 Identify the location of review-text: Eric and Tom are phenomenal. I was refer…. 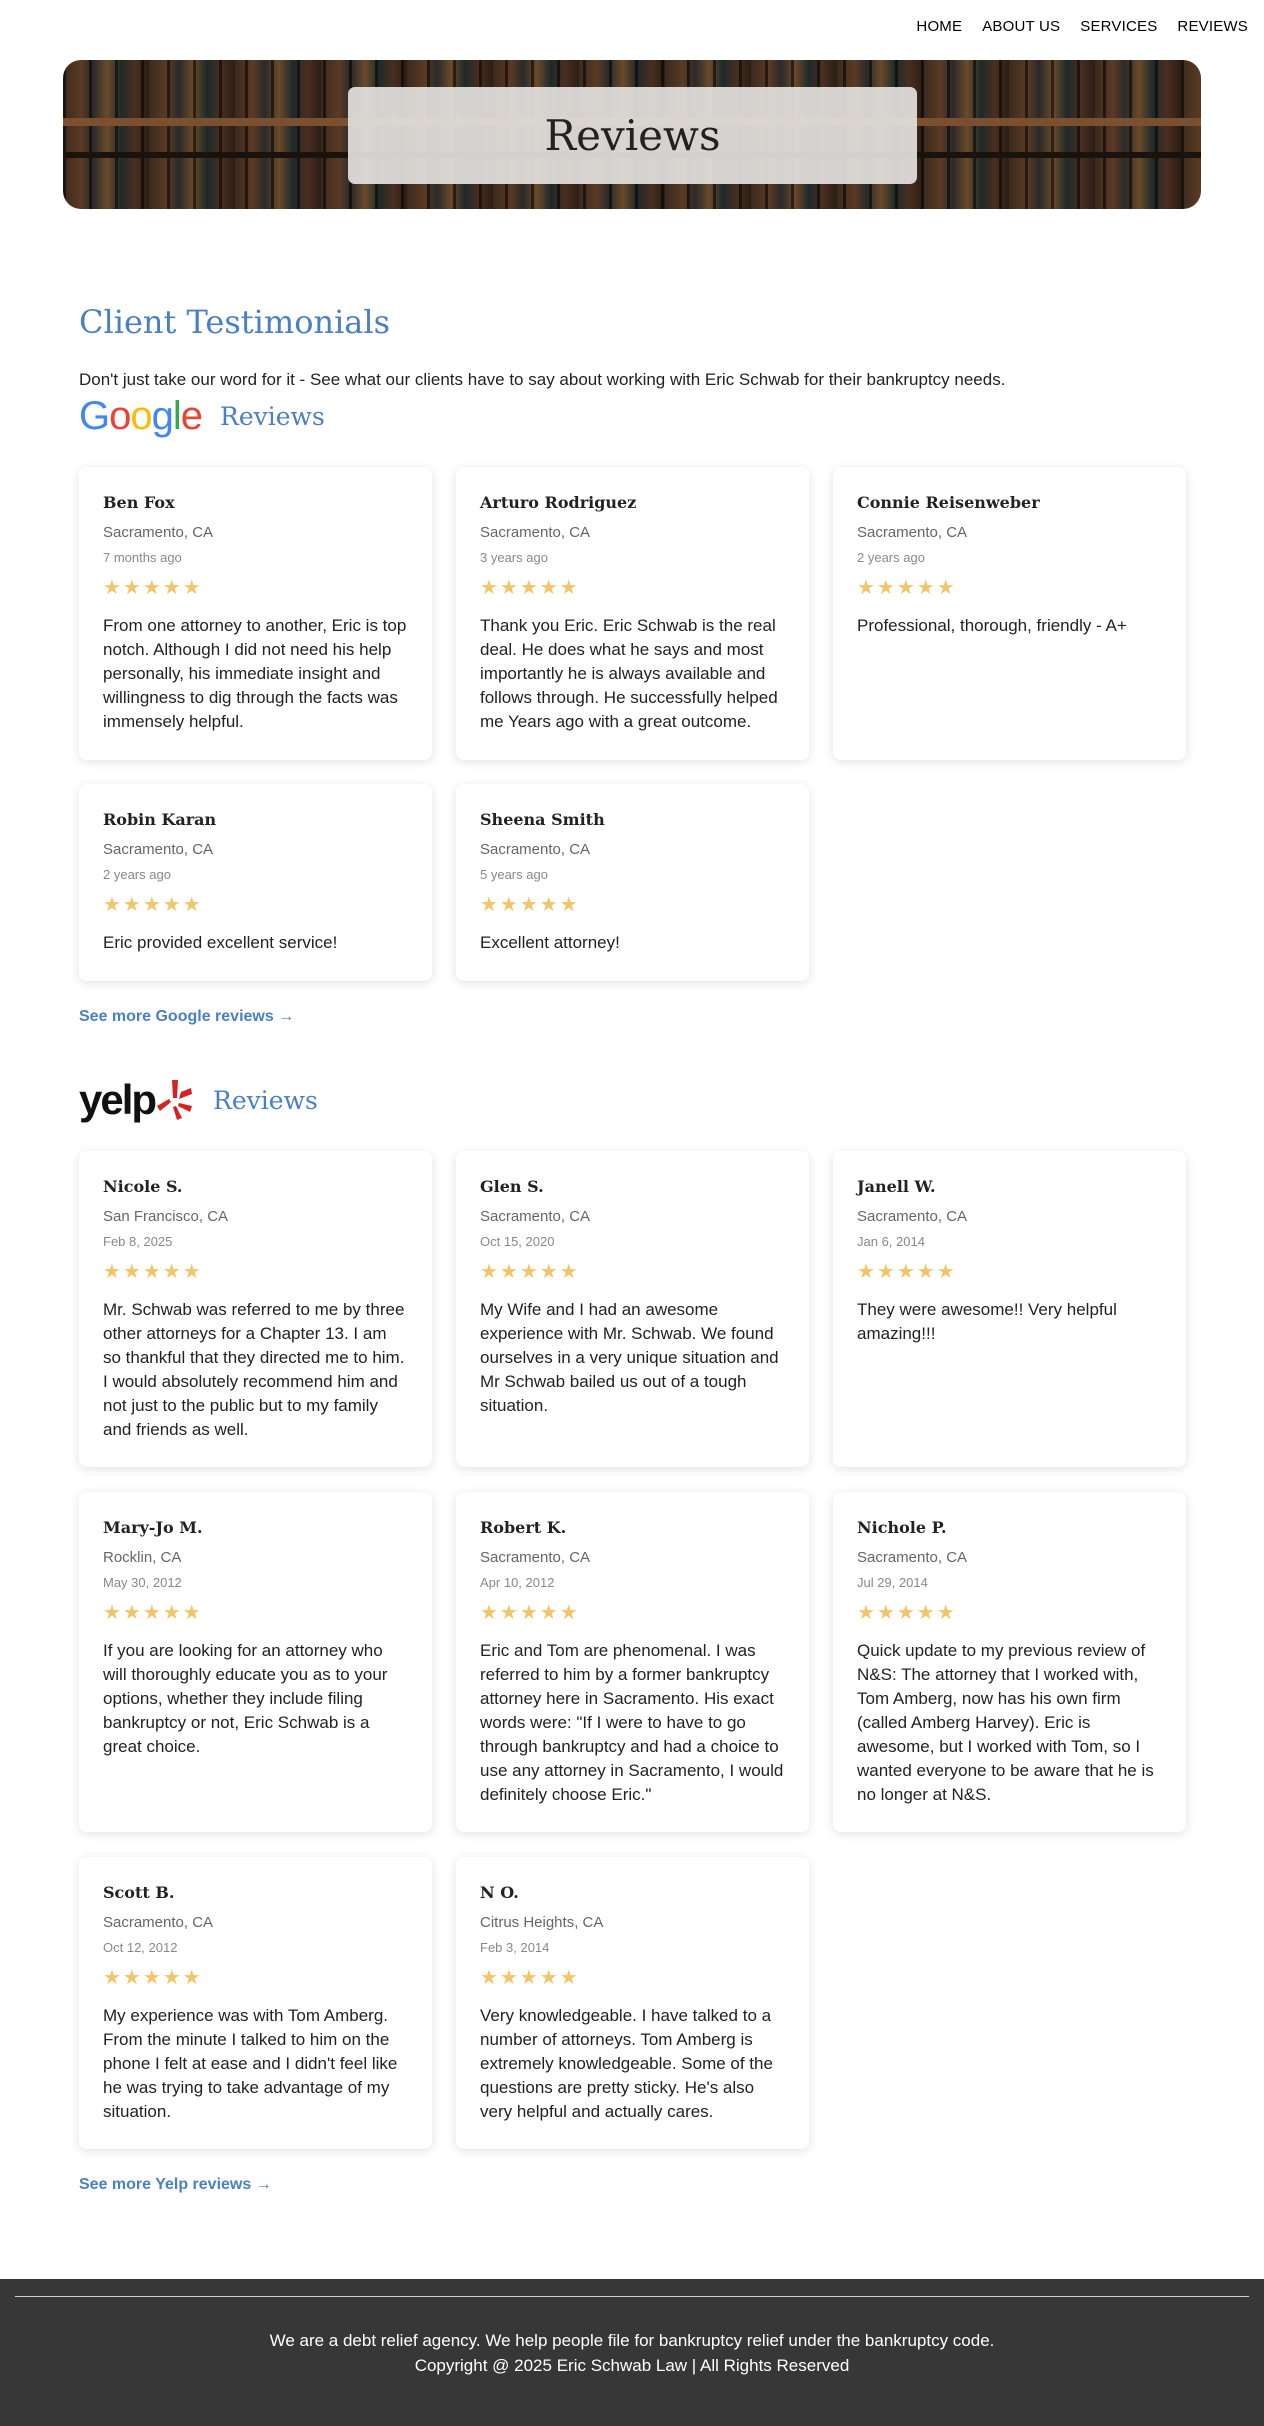
(632, 1722).